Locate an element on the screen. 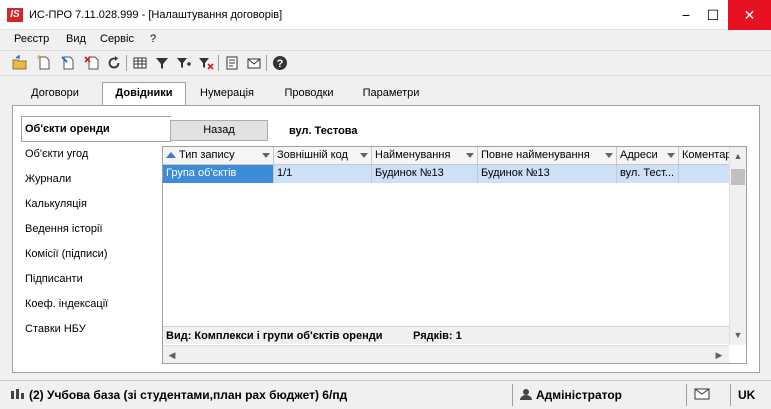 This screenshot has width=771, height=409. nav-item-signers: Підписанти is located at coordinates (54, 279).